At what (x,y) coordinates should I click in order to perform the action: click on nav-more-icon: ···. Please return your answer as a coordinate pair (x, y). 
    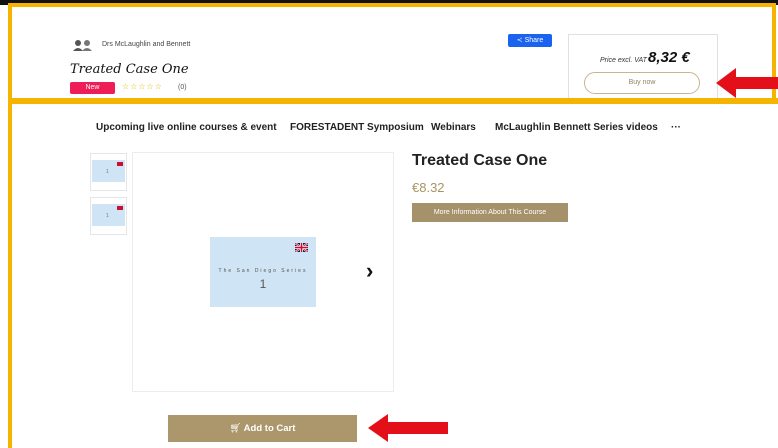
    Looking at the image, I should click on (676, 127).